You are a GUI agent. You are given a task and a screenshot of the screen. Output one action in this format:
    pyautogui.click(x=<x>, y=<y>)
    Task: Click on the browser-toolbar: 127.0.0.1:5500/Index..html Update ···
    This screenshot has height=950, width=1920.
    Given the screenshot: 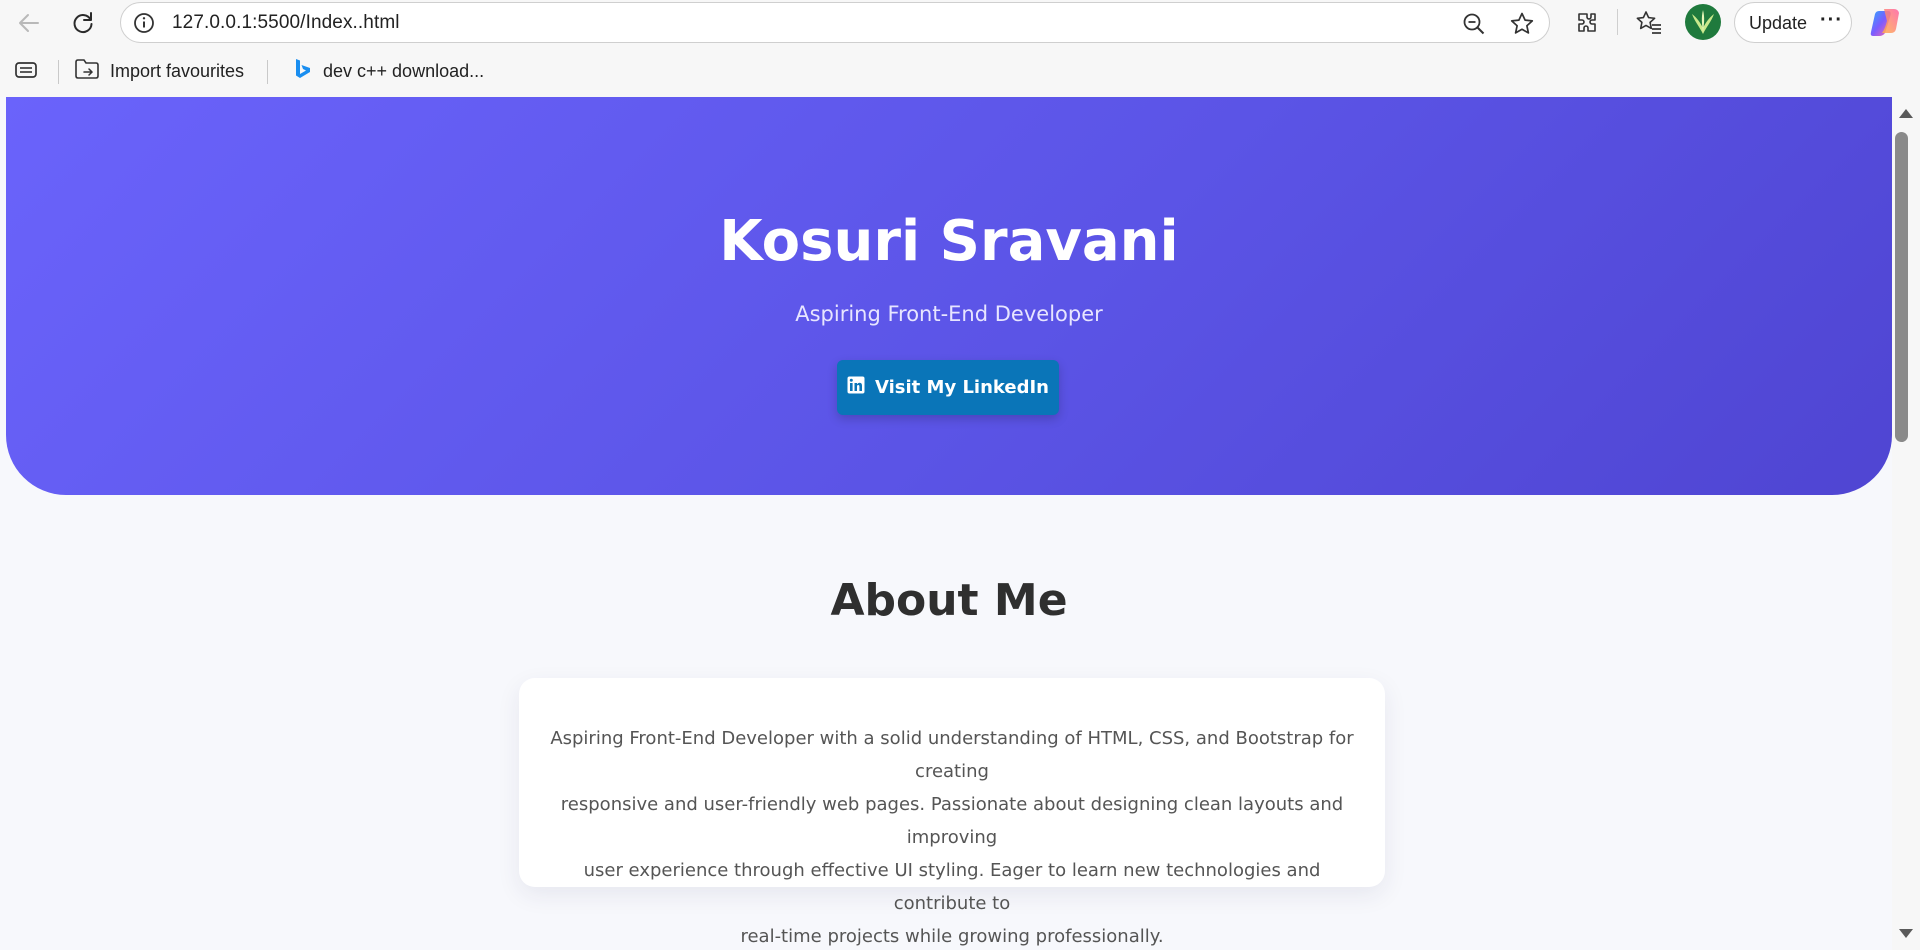 What is the action you would take?
    pyautogui.click(x=960, y=22)
    